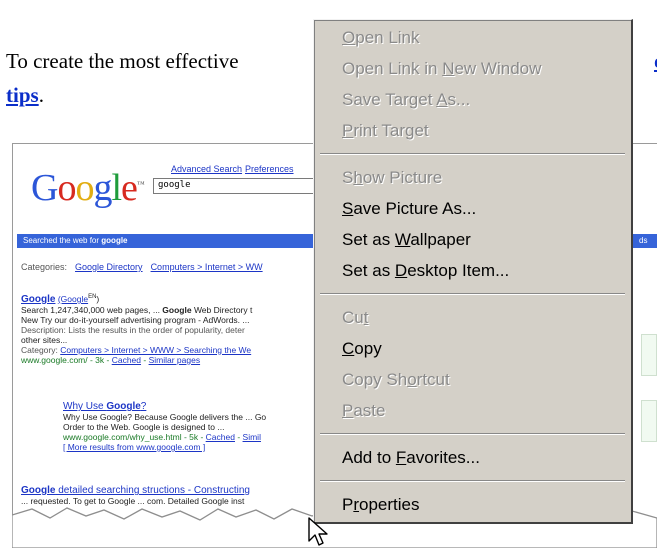  Describe the element at coordinates (433, 379) in the screenshot. I see `menu-label: rtcut` at that location.